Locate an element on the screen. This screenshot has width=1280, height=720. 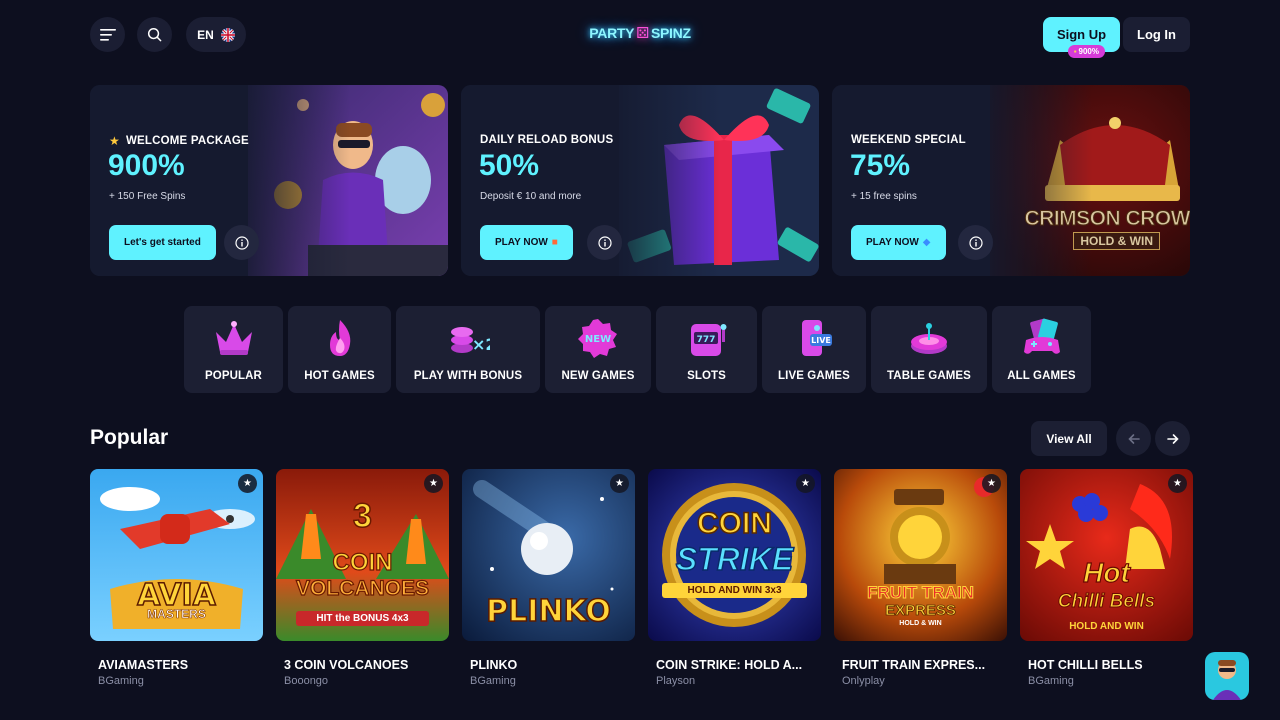
game-art-subtitle: VOLCANOES is located at coordinates (362, 588).